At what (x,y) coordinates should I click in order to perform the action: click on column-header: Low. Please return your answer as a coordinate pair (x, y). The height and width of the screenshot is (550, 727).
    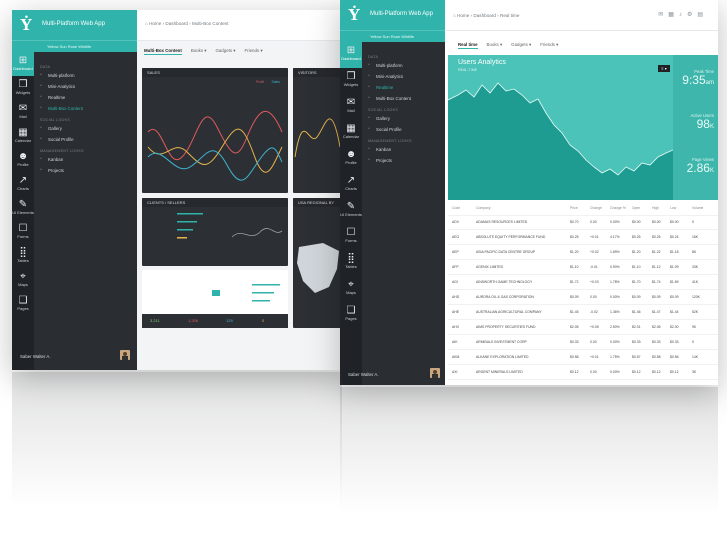
    Looking at the image, I should click on (673, 208).